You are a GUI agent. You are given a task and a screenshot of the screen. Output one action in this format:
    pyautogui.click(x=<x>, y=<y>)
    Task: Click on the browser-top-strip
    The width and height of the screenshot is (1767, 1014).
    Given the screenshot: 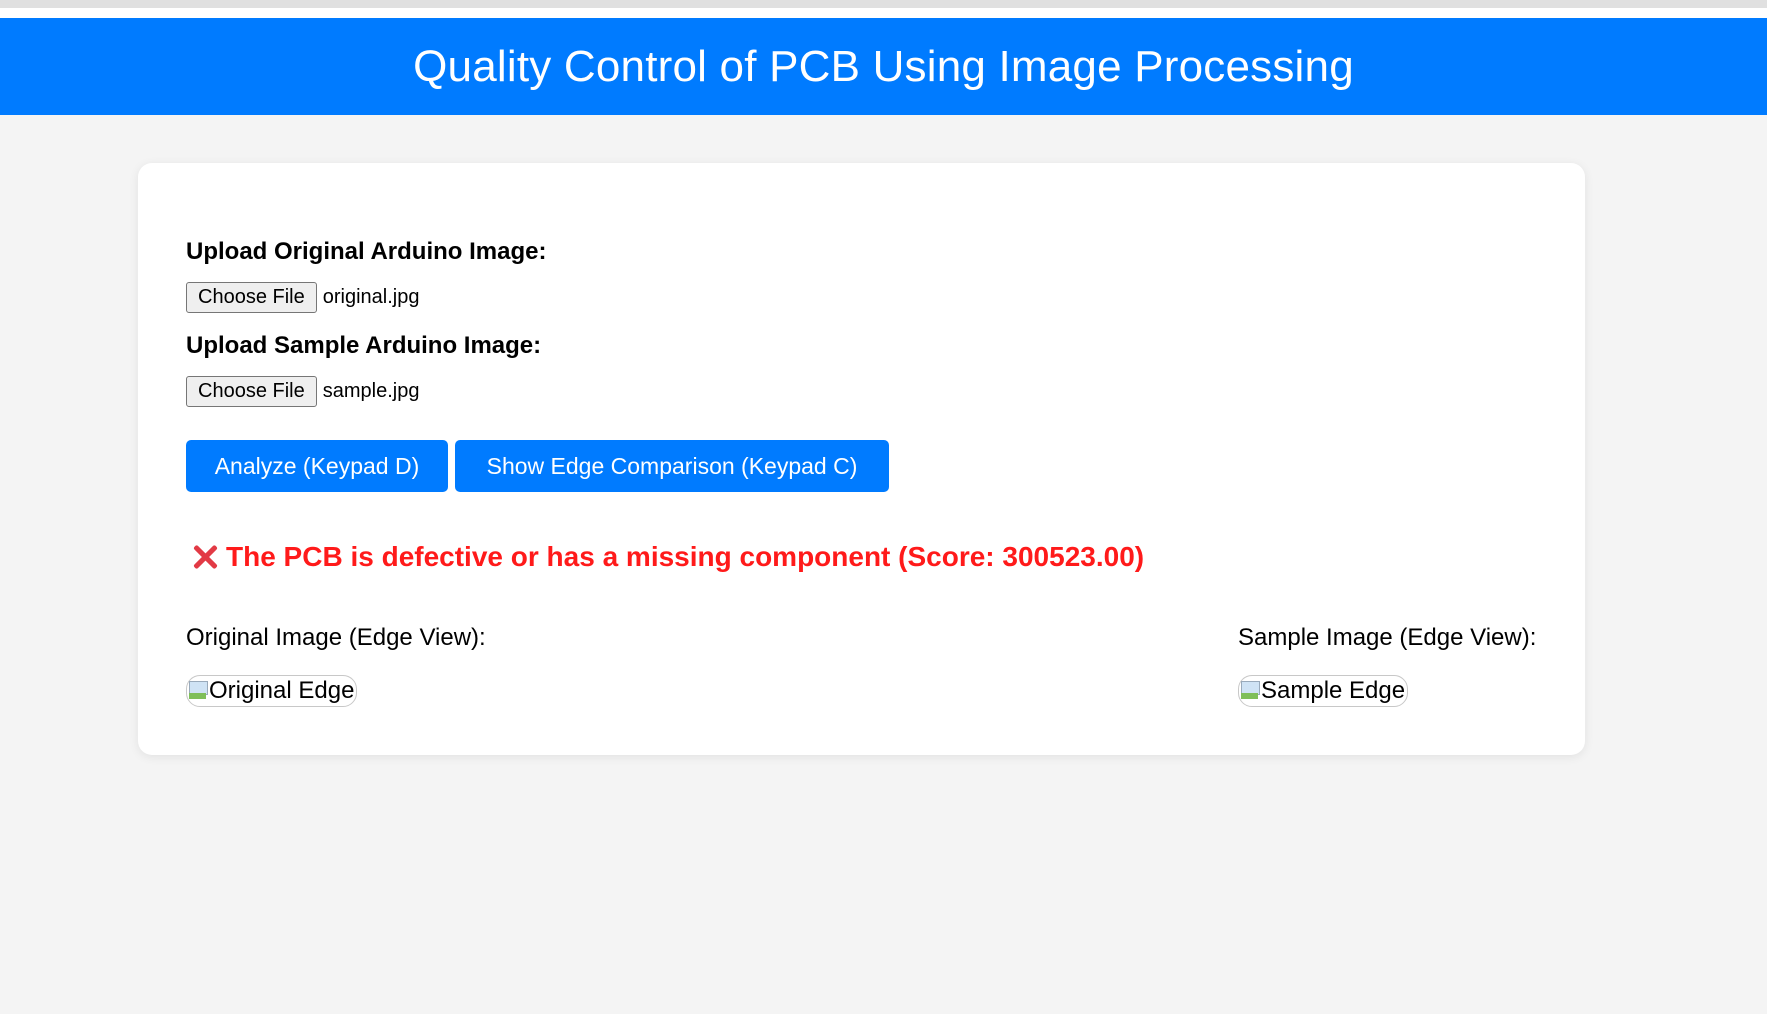 What is the action you would take?
    pyautogui.click(x=883, y=4)
    